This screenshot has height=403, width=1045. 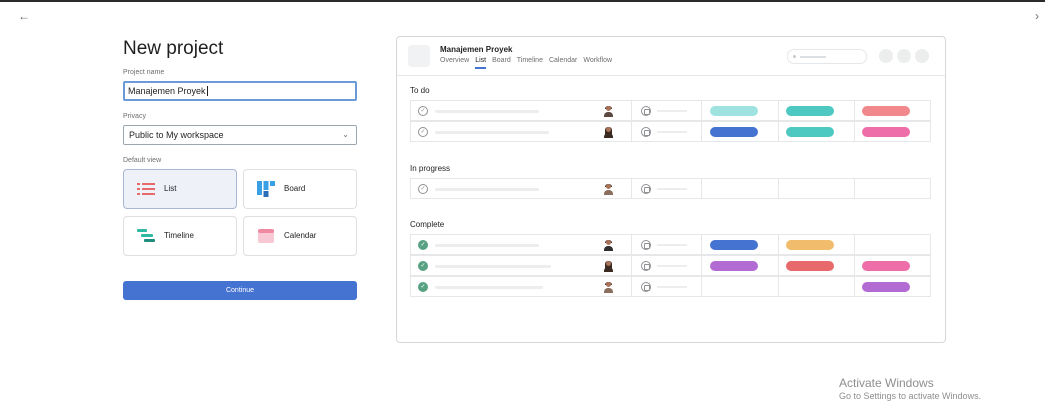 What do you see at coordinates (419, 56) in the screenshot?
I see `project-thumbnail` at bounding box center [419, 56].